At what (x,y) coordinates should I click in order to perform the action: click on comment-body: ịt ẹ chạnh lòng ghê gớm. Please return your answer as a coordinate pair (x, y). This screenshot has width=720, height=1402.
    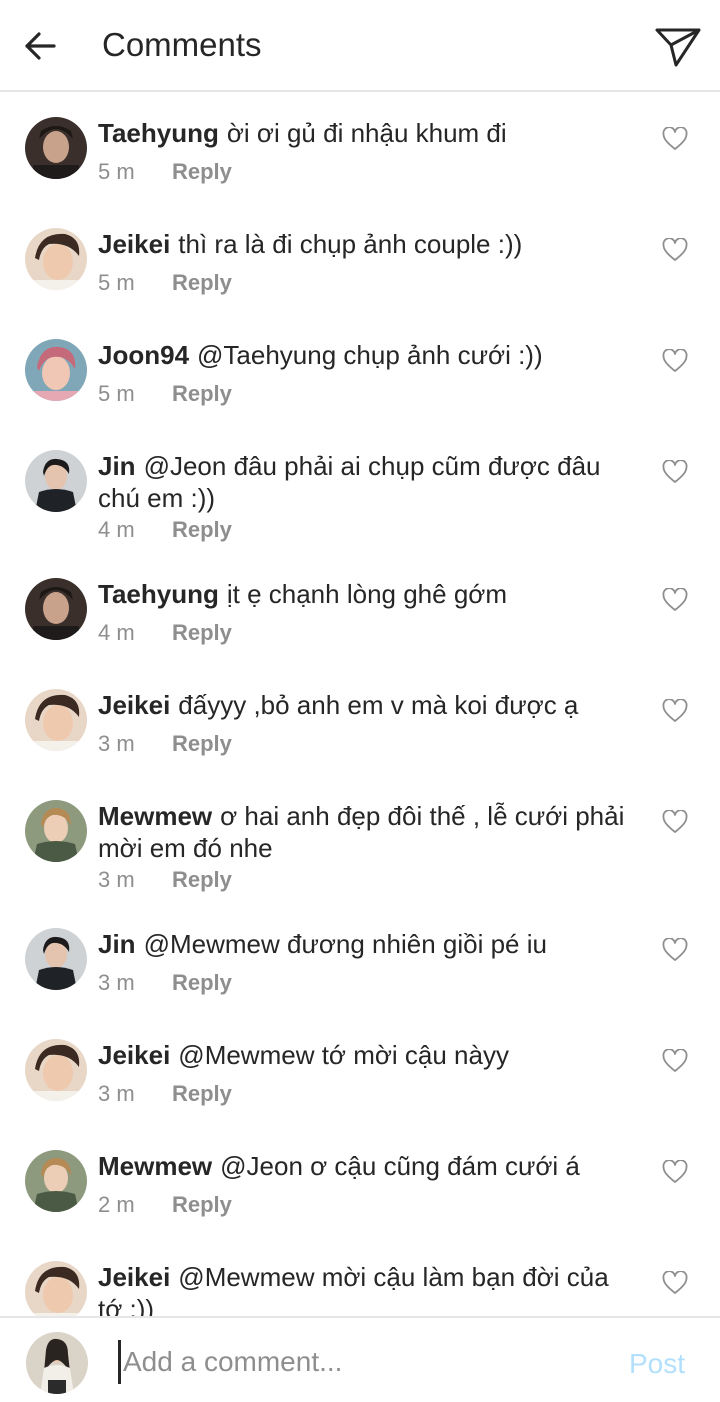
    Looking at the image, I should click on (366, 594).